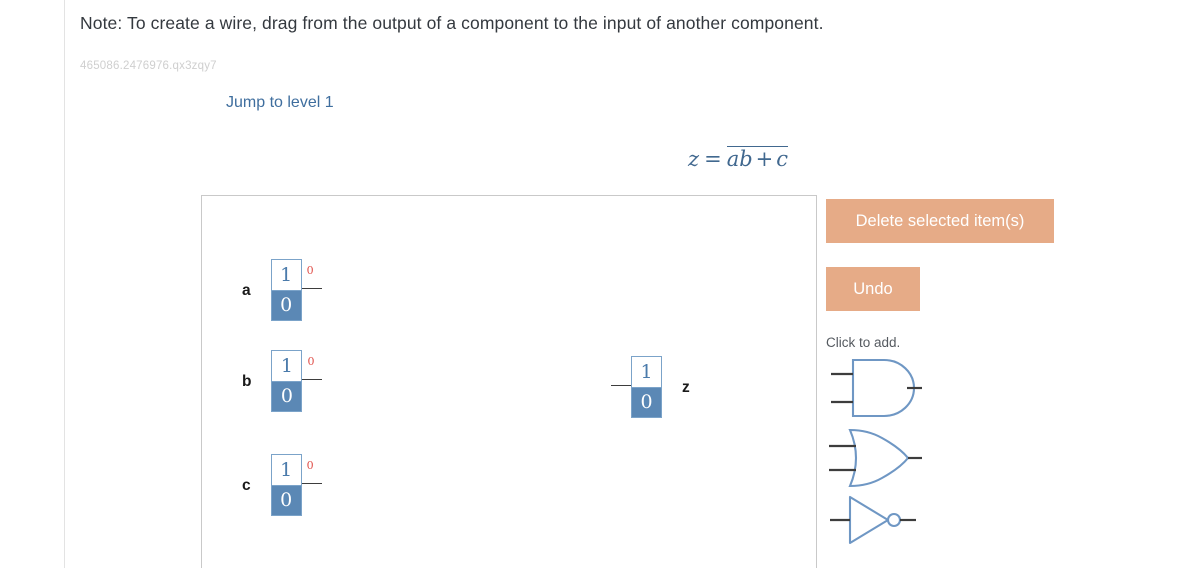 The width and height of the screenshot is (1200, 568). I want to click on or-gate-palette-item, so click(872, 458).